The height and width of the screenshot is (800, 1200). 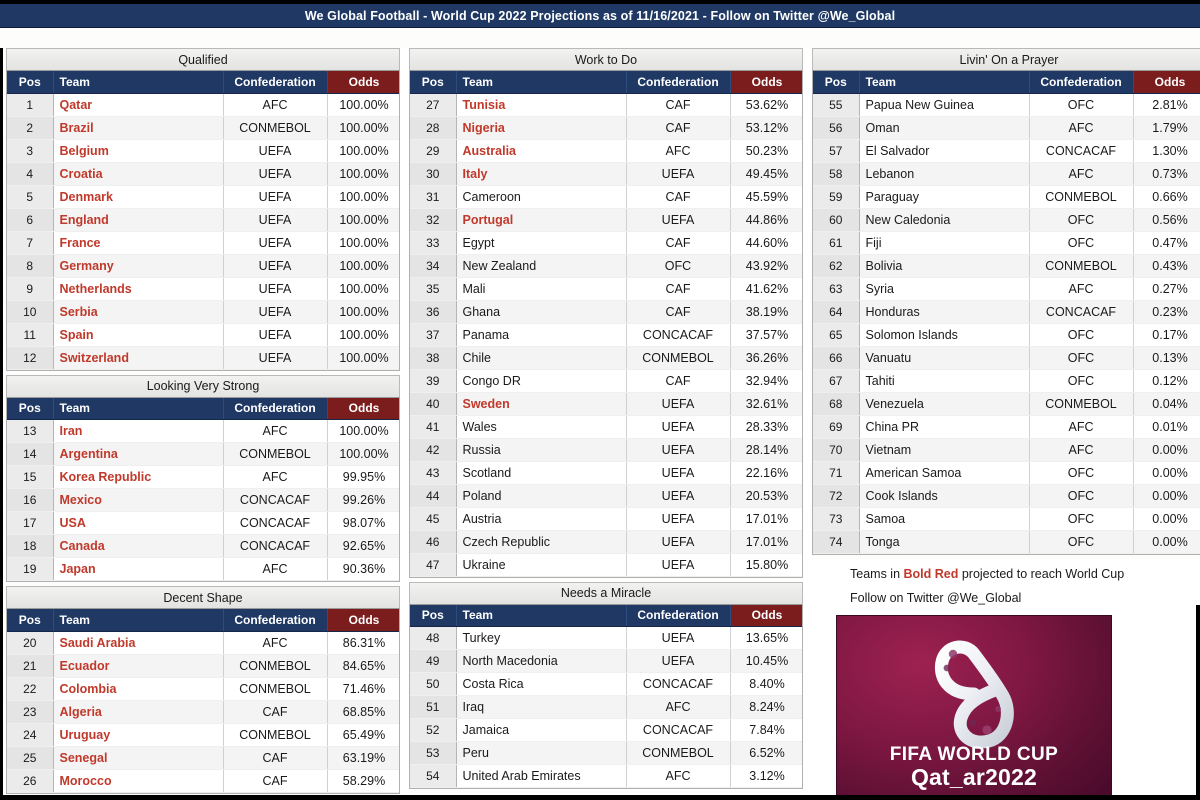 I want to click on table-row: 44 Poland UEFA 20.53%, so click(x=606, y=496).